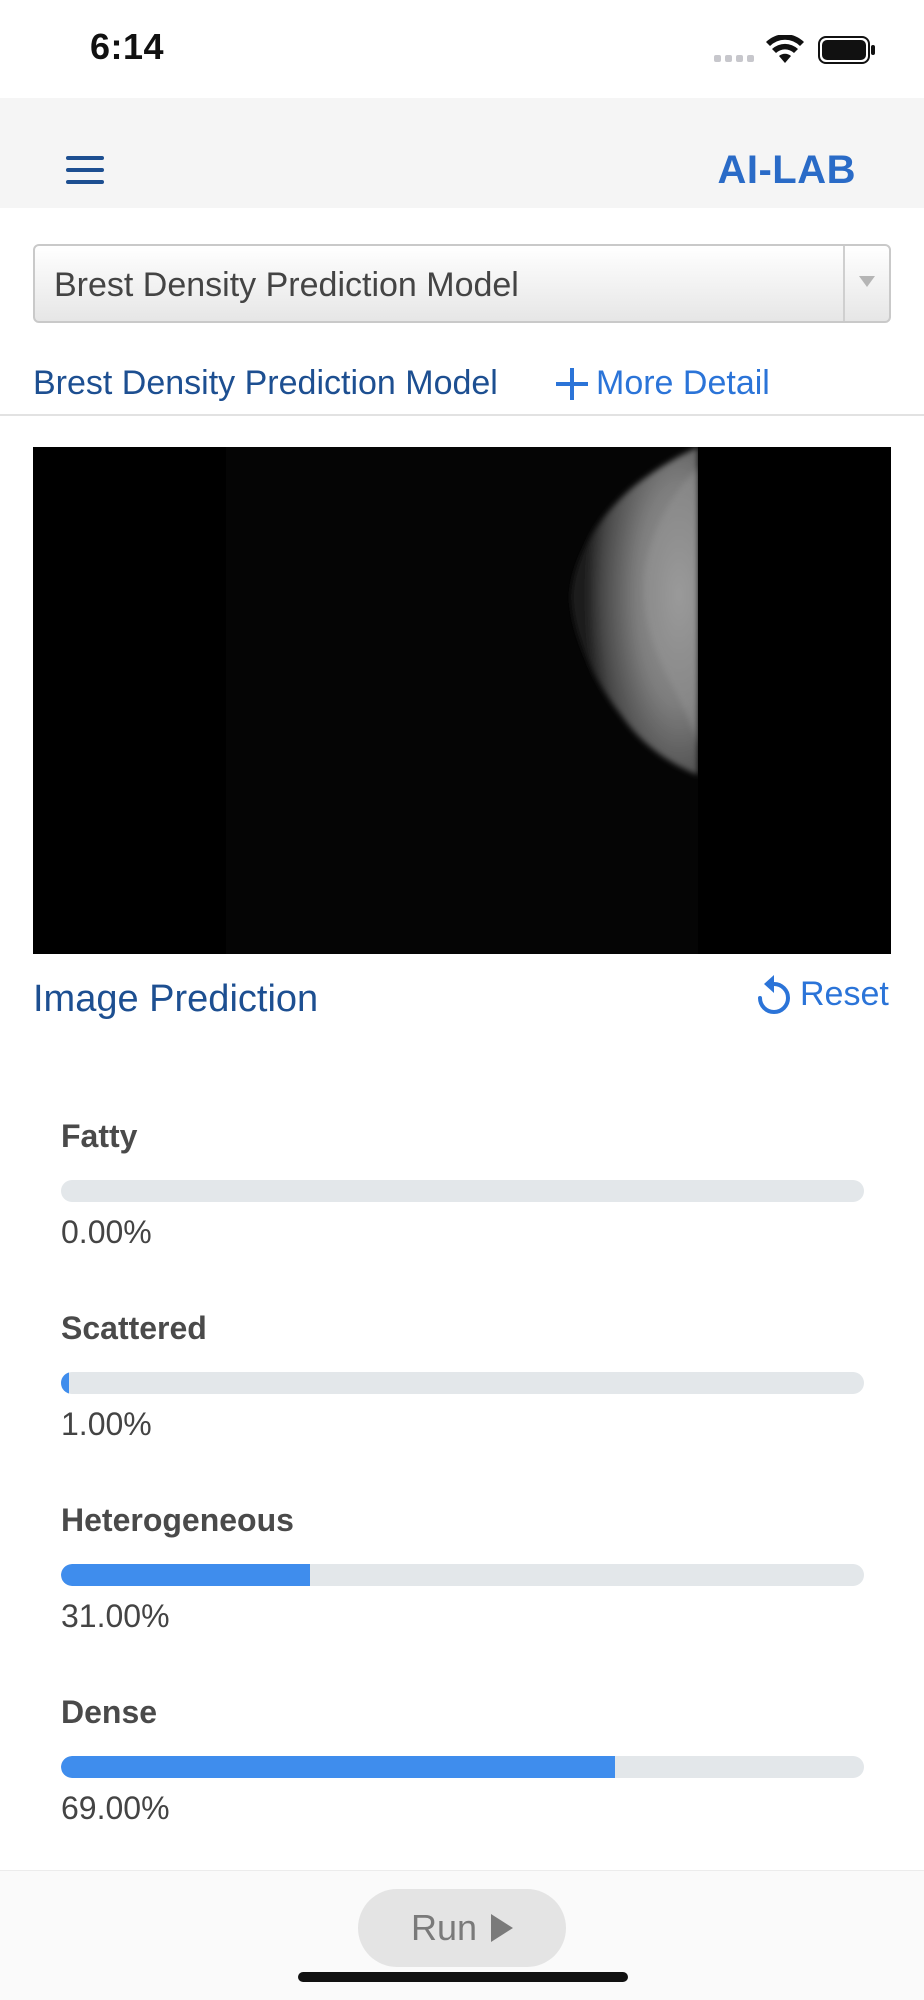  Describe the element at coordinates (572, 383) in the screenshot. I see `plus-icon` at that location.